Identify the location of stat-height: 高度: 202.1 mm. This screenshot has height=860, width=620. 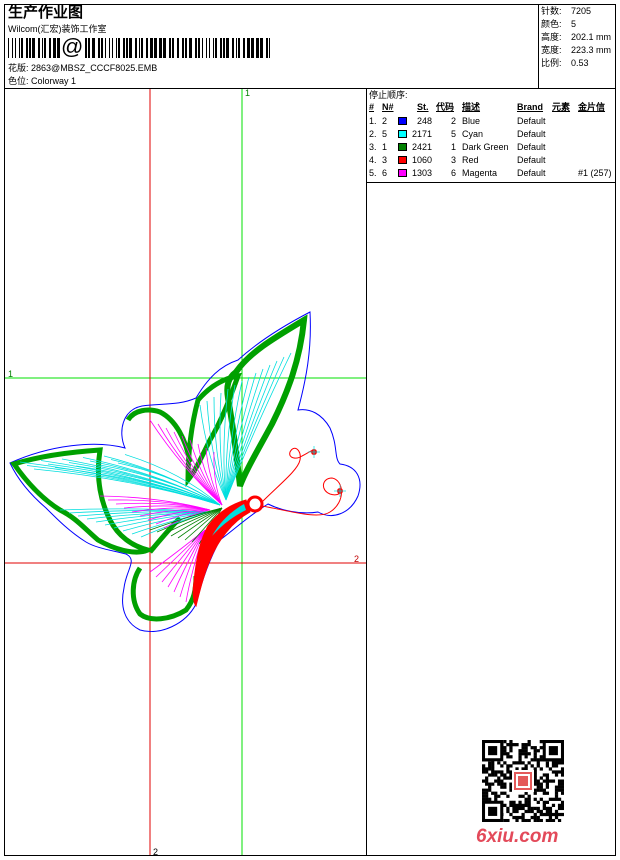
(576, 37).